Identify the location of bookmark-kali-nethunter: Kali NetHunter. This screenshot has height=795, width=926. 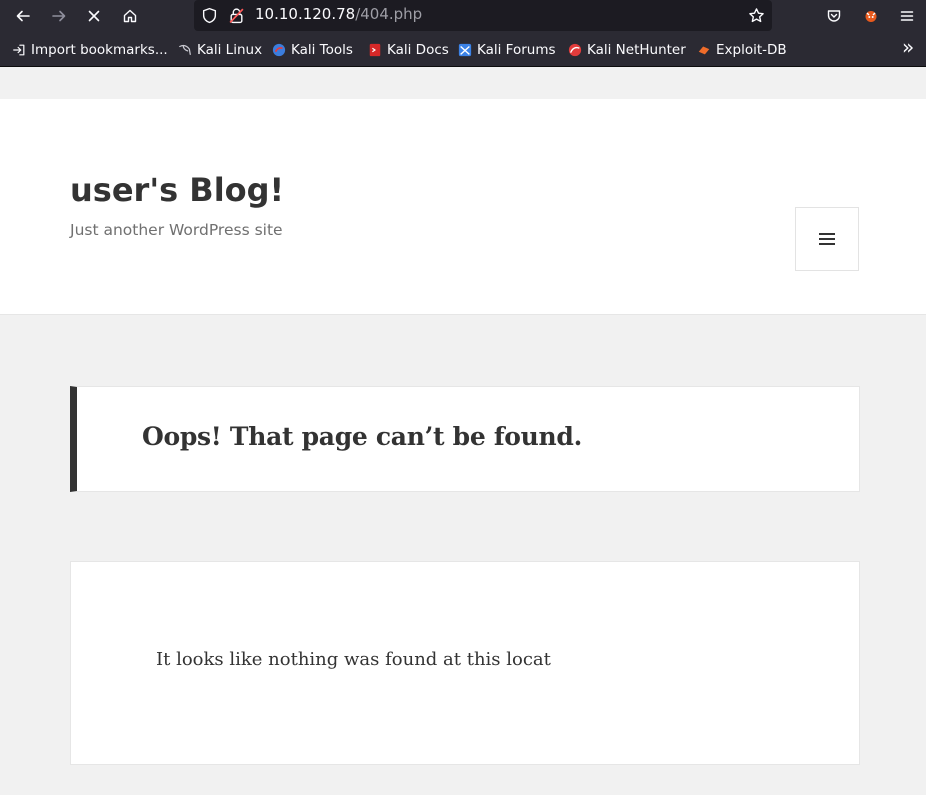
(627, 50).